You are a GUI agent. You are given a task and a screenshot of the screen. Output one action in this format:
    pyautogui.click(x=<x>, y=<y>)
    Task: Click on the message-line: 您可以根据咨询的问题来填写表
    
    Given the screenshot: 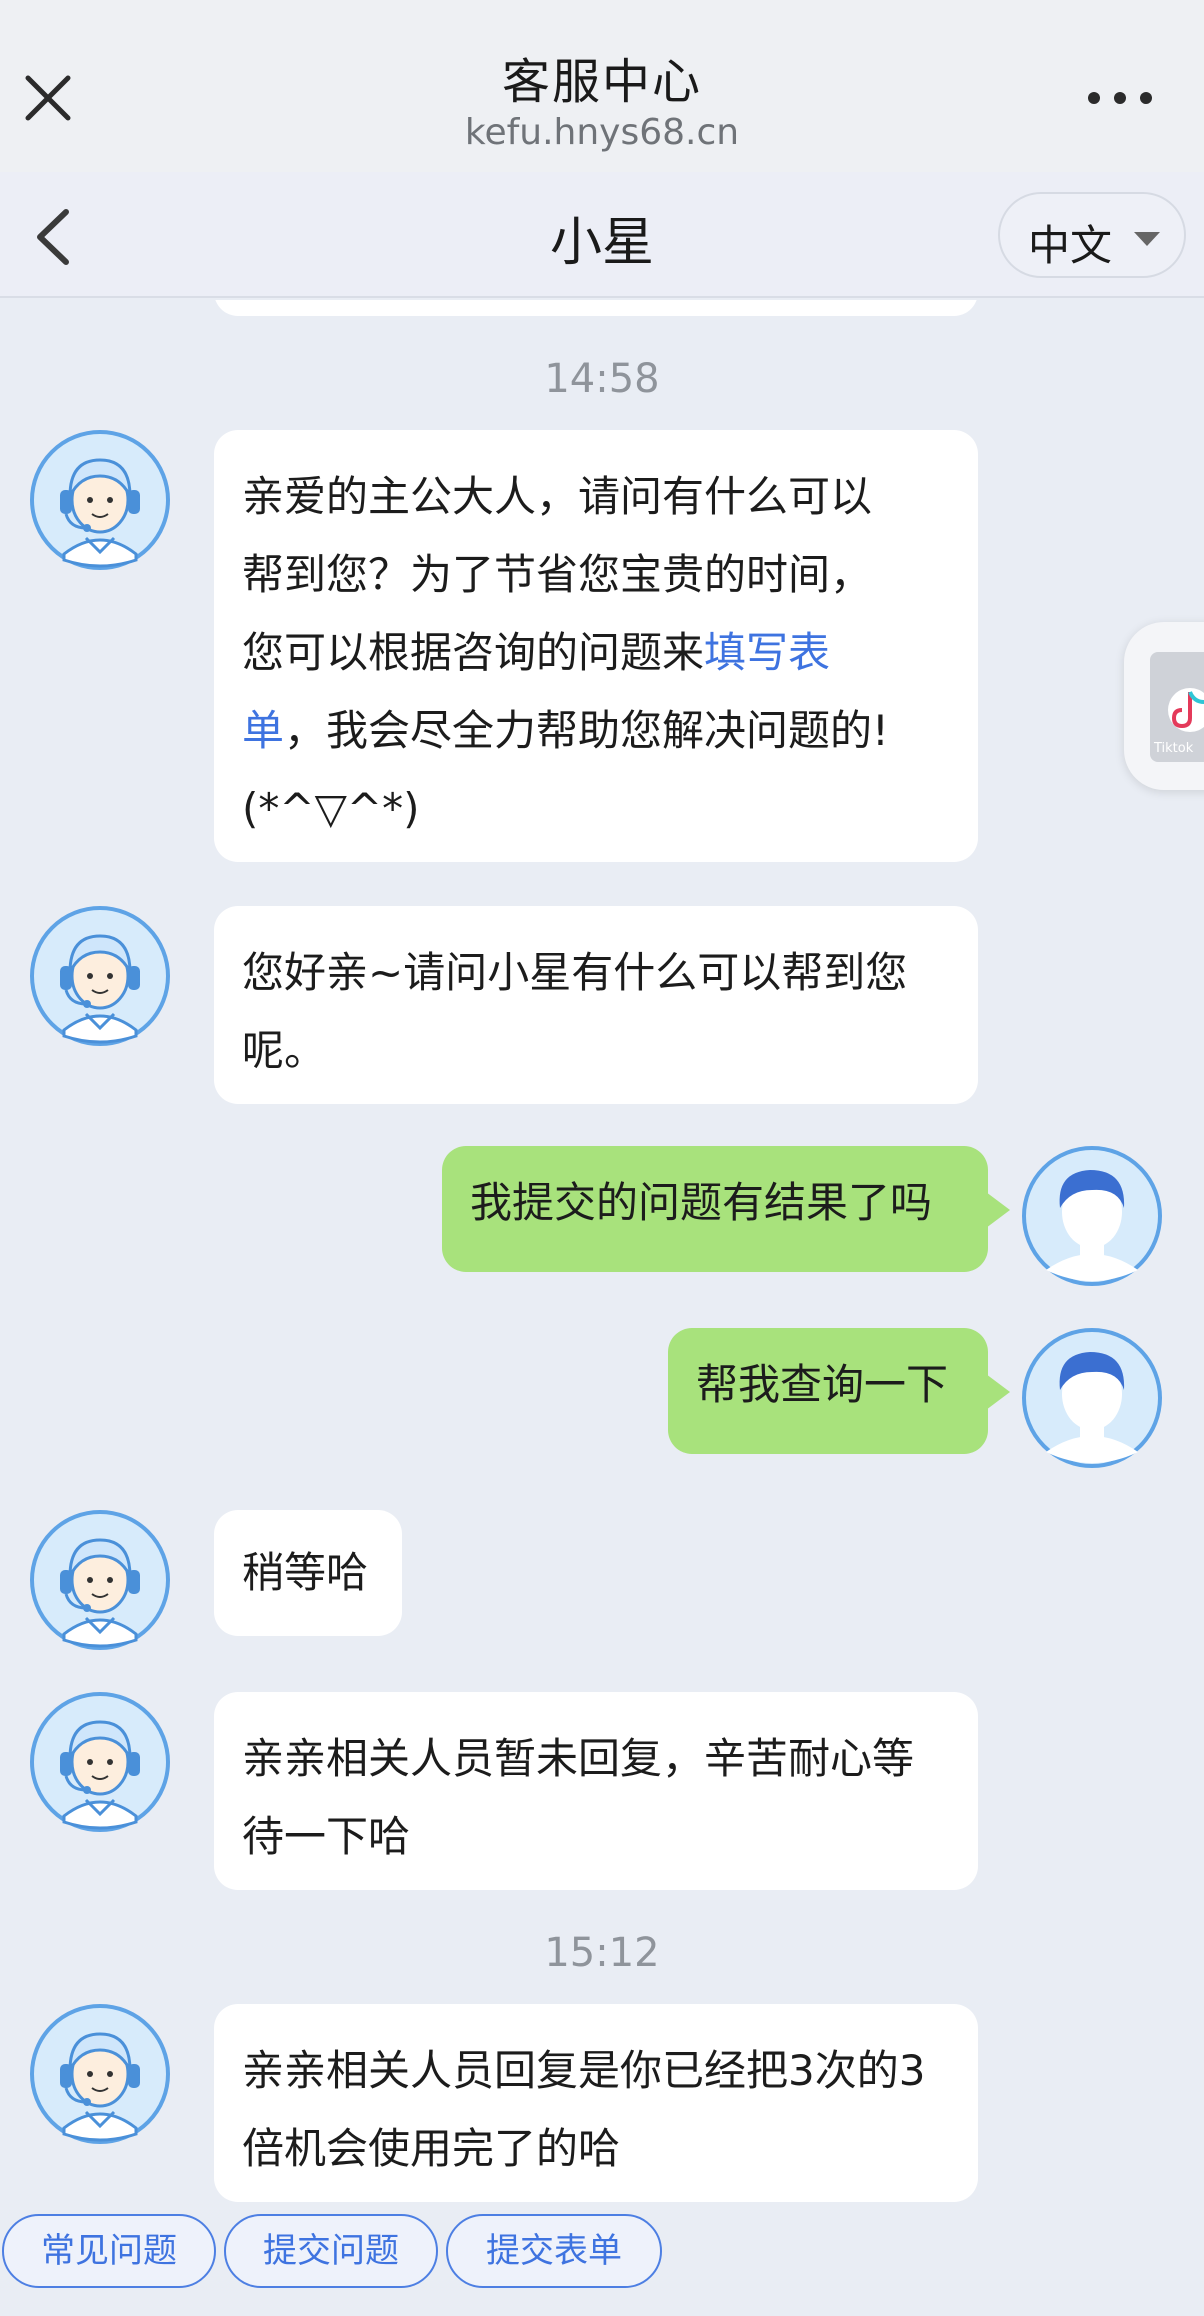 What is the action you would take?
    pyautogui.click(x=596, y=653)
    